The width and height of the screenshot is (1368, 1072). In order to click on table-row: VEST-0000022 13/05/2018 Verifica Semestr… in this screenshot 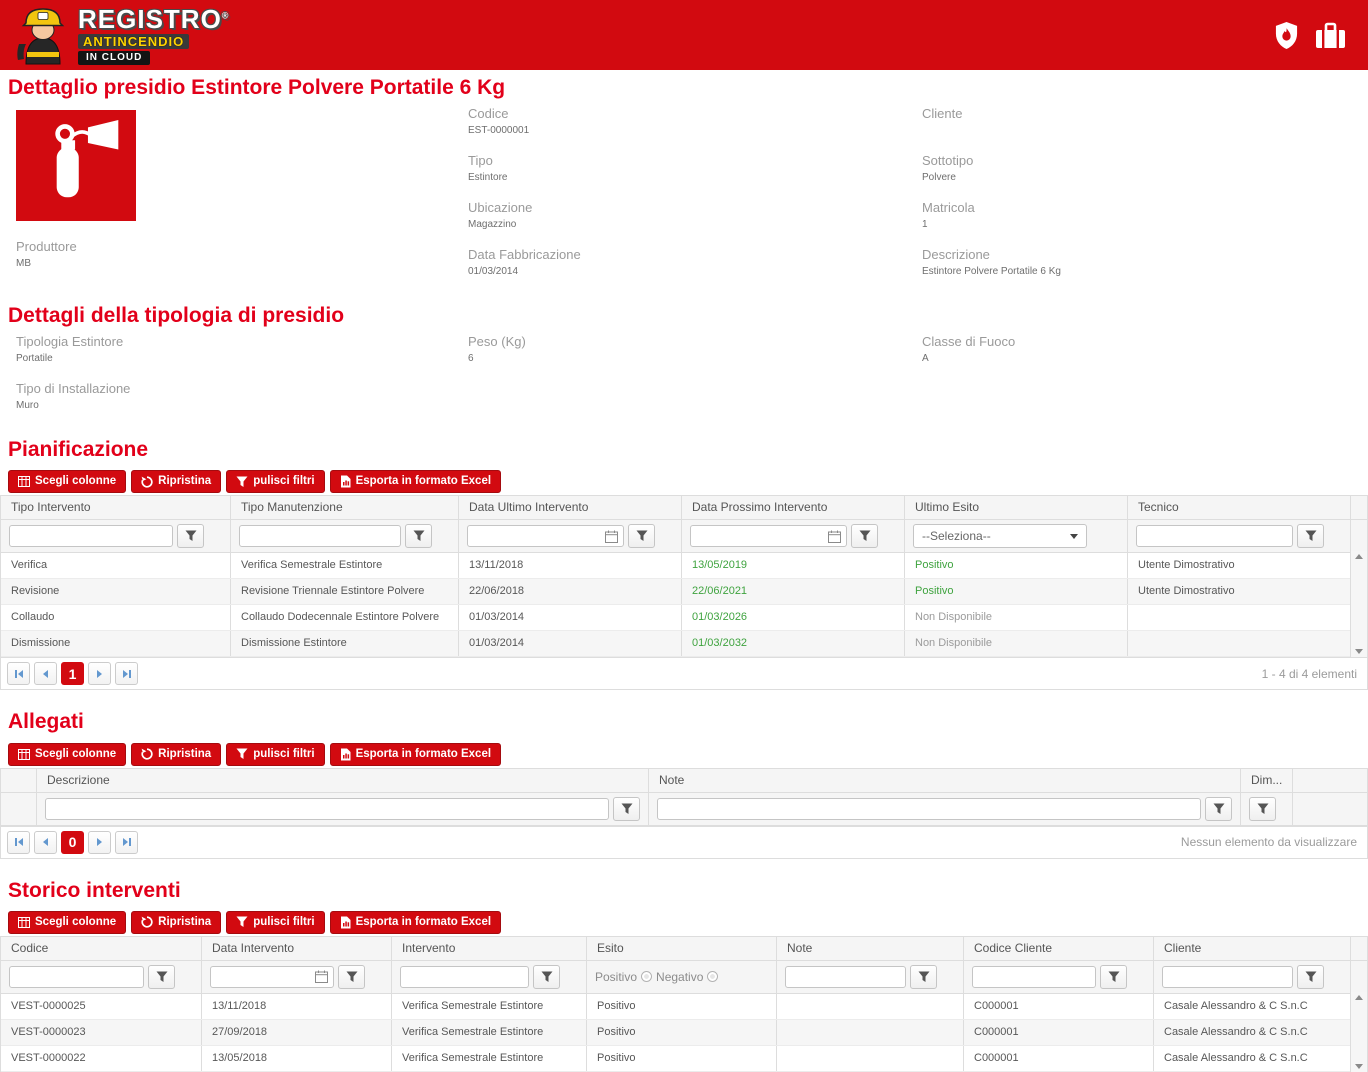, I will do `click(675, 1058)`.